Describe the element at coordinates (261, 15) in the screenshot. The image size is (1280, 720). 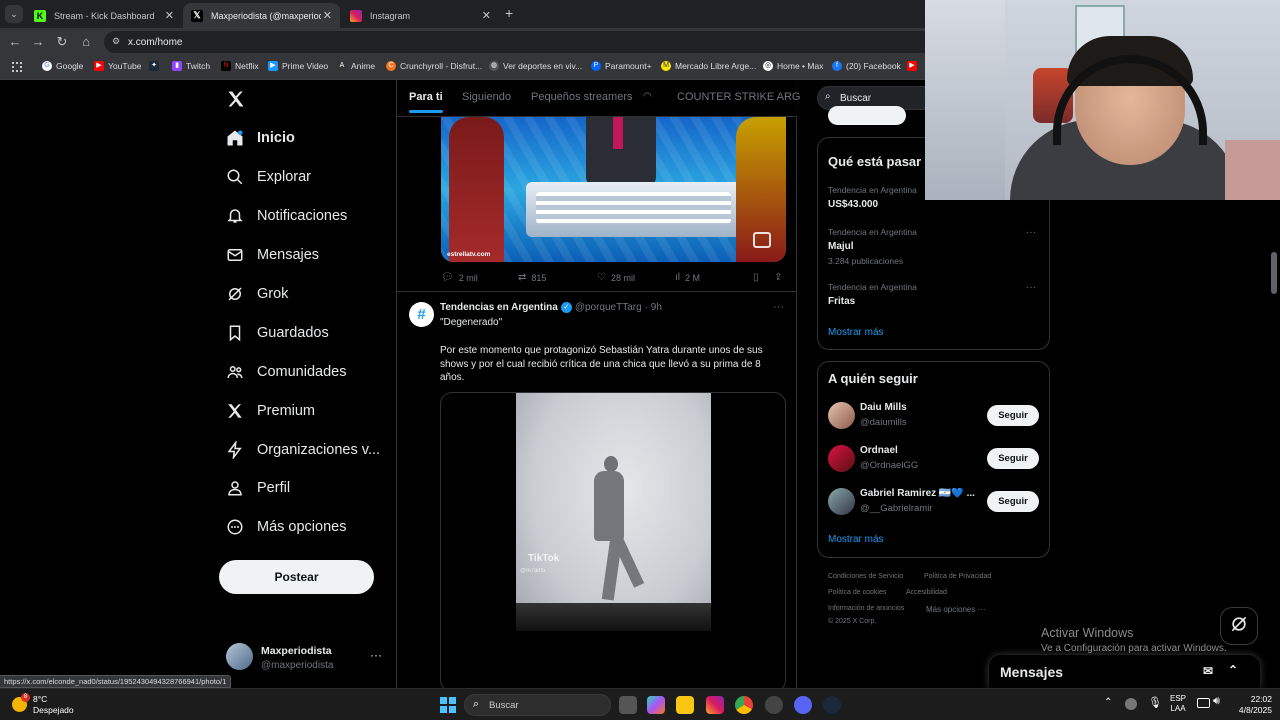
I see `tab-maxperiodista: 𝕏 Maxperiodista (@maxperiodista ✕` at that location.